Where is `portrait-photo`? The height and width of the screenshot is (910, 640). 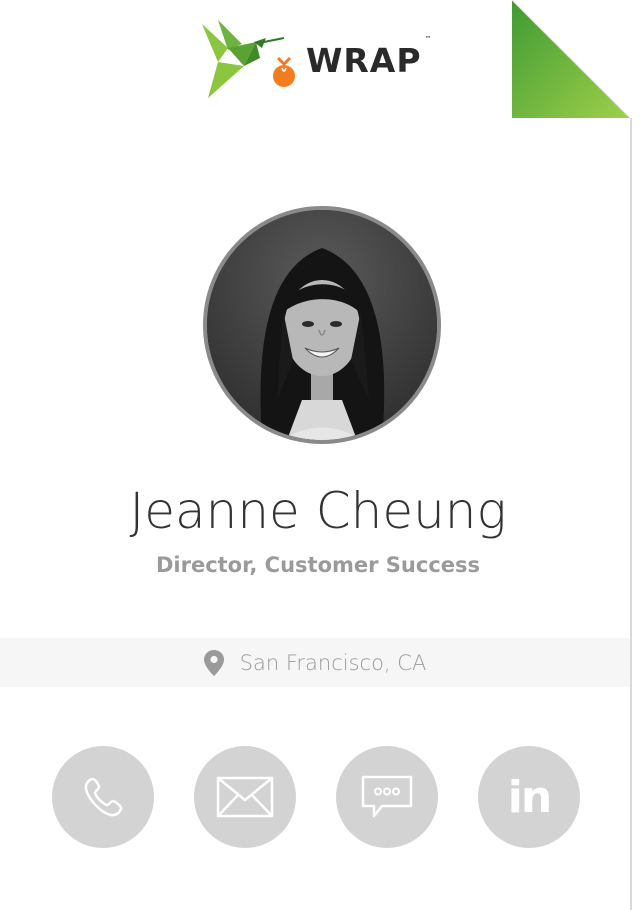
portrait-photo is located at coordinates (322, 325).